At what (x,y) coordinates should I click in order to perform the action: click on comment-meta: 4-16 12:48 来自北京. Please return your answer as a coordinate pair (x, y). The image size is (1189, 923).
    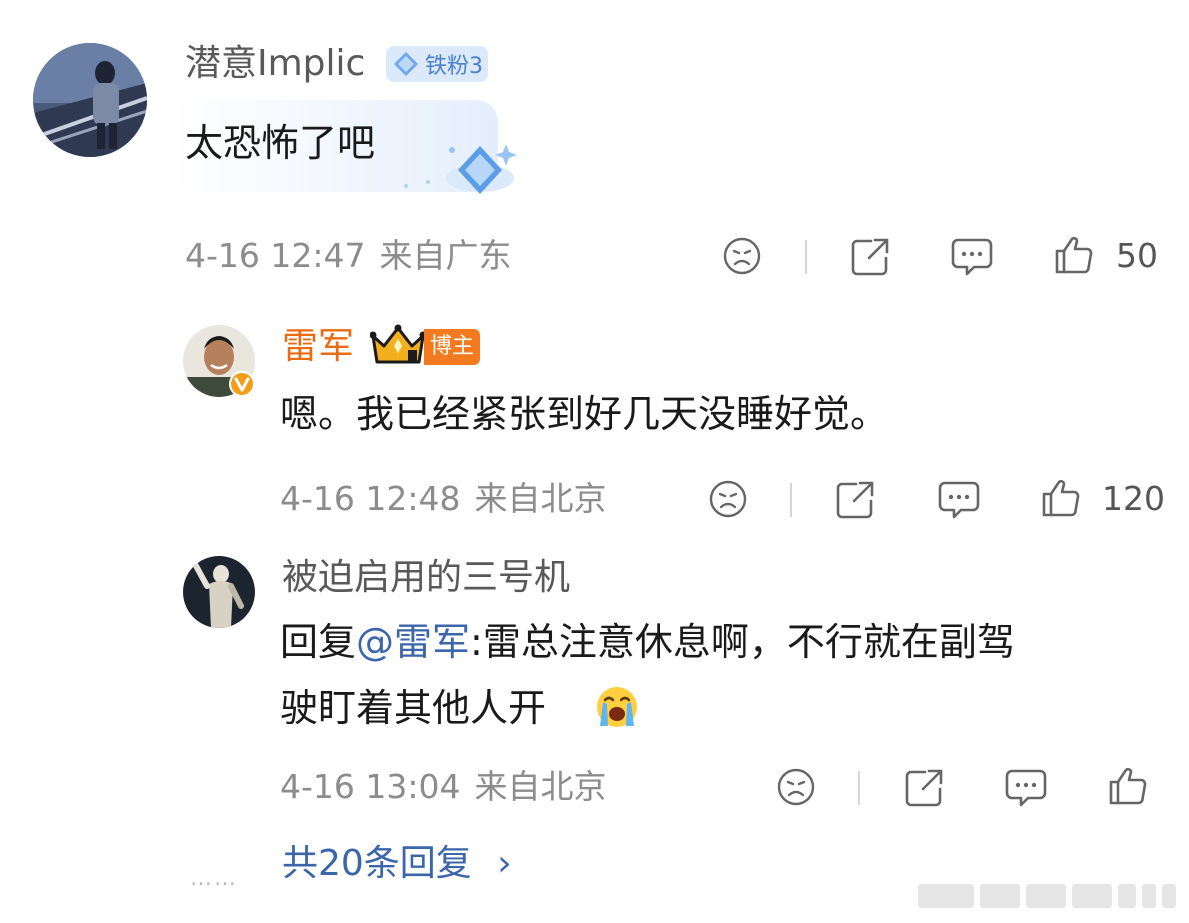
    Looking at the image, I should click on (443, 499).